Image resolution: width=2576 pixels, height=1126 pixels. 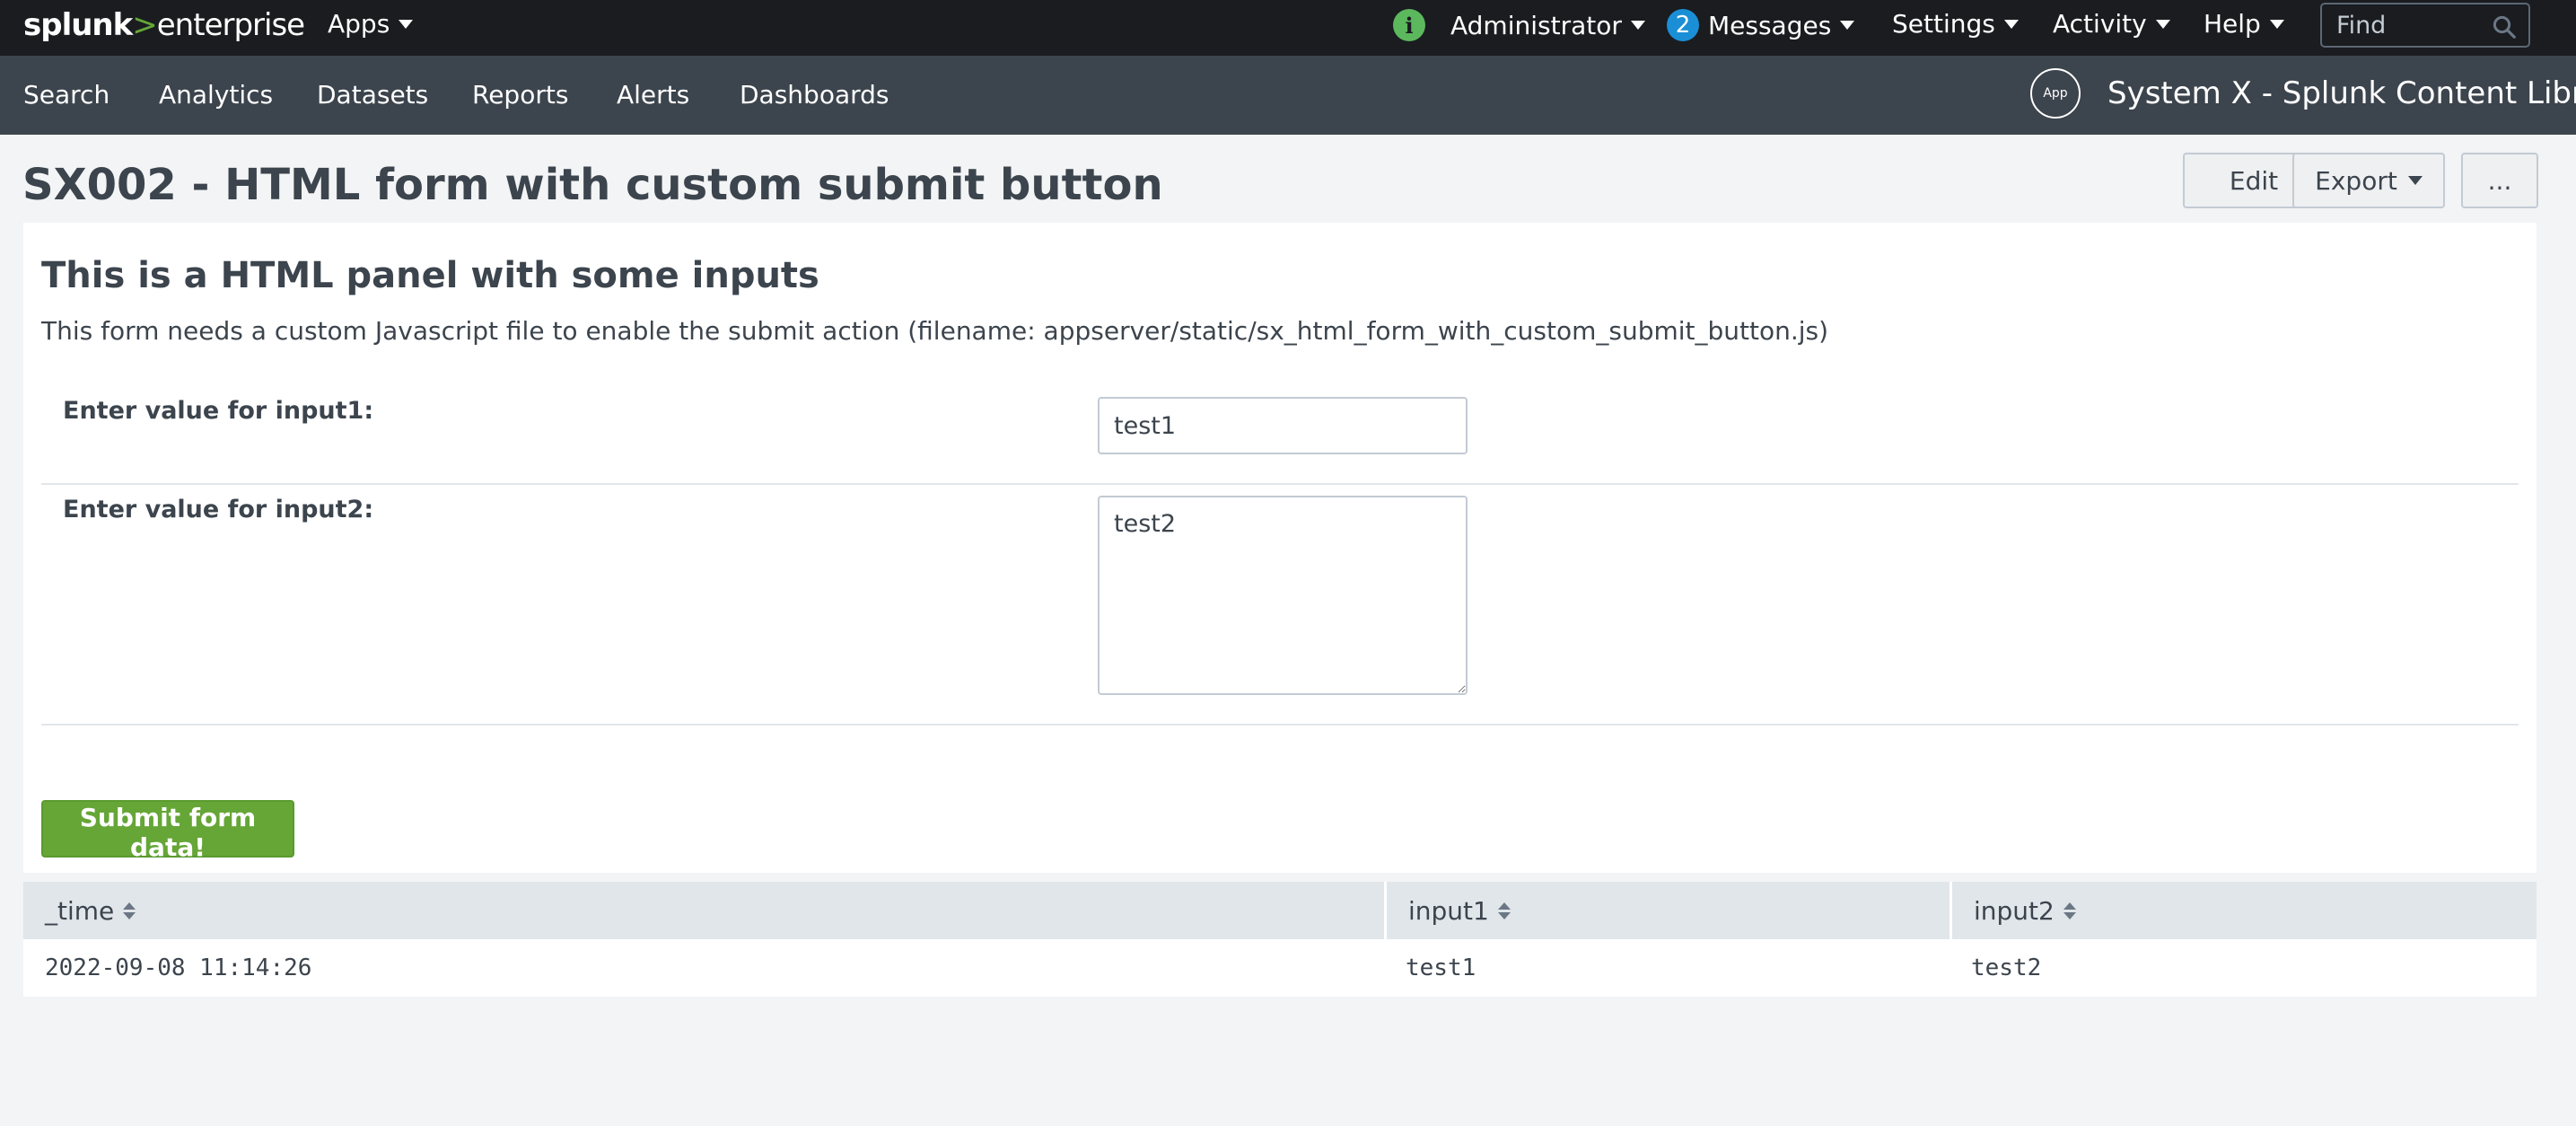 I want to click on column-header-input2: input2, so click(x=2243, y=910).